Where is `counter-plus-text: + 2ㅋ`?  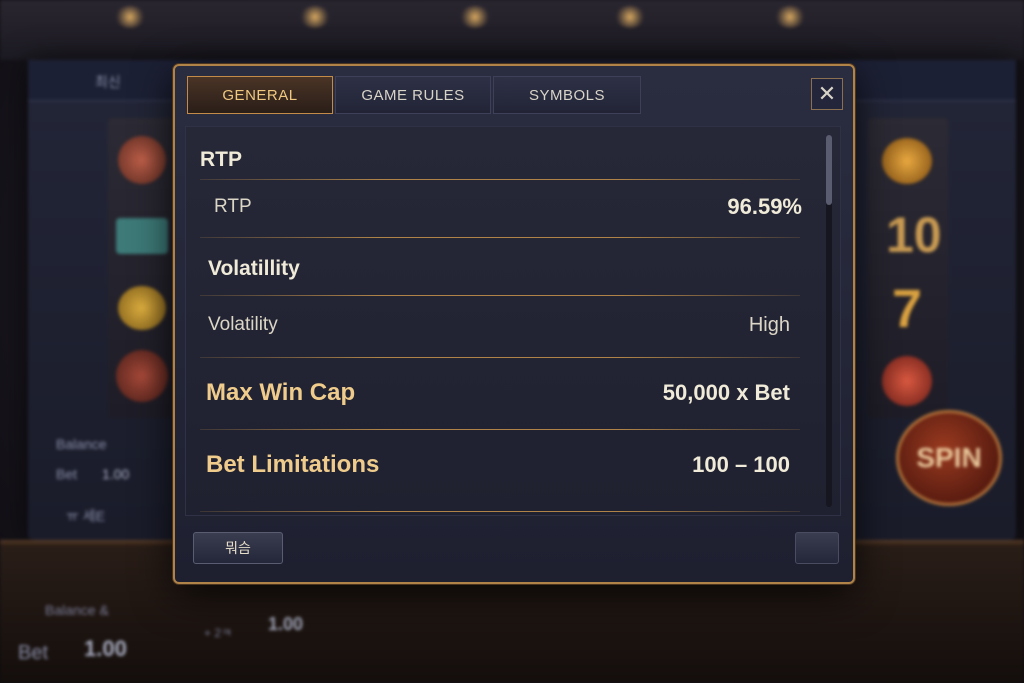
counter-plus-text: + 2ㅋ is located at coordinates (218, 633).